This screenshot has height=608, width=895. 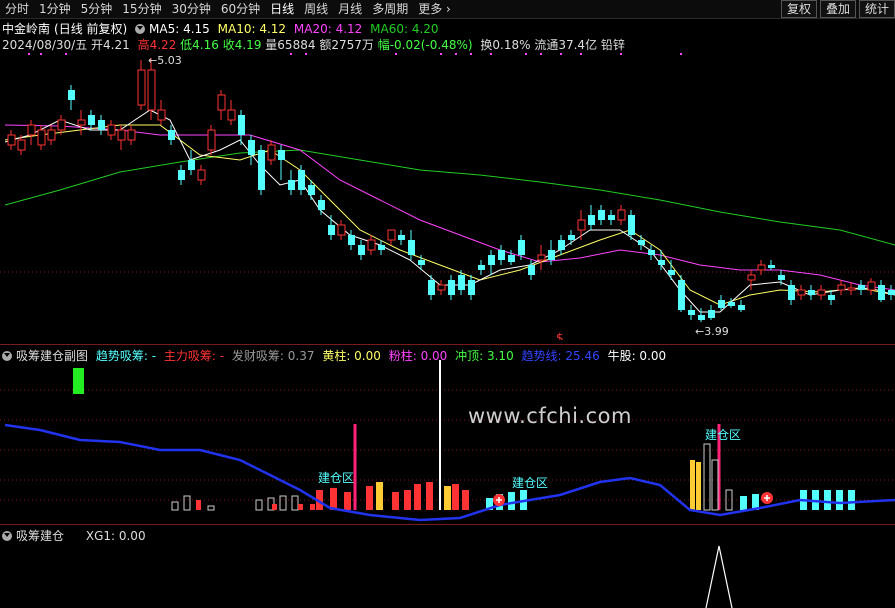 I want to click on tab-timeshare: 分时, so click(x=17, y=9).